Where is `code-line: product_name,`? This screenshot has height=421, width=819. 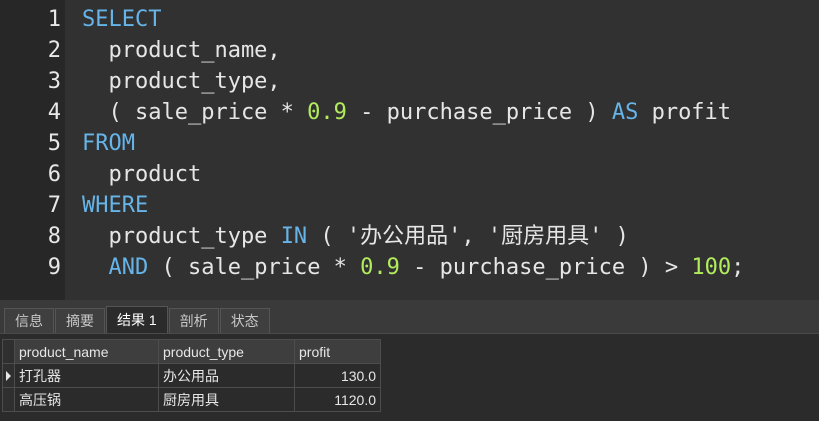 code-line: product_name, is located at coordinates (450, 50).